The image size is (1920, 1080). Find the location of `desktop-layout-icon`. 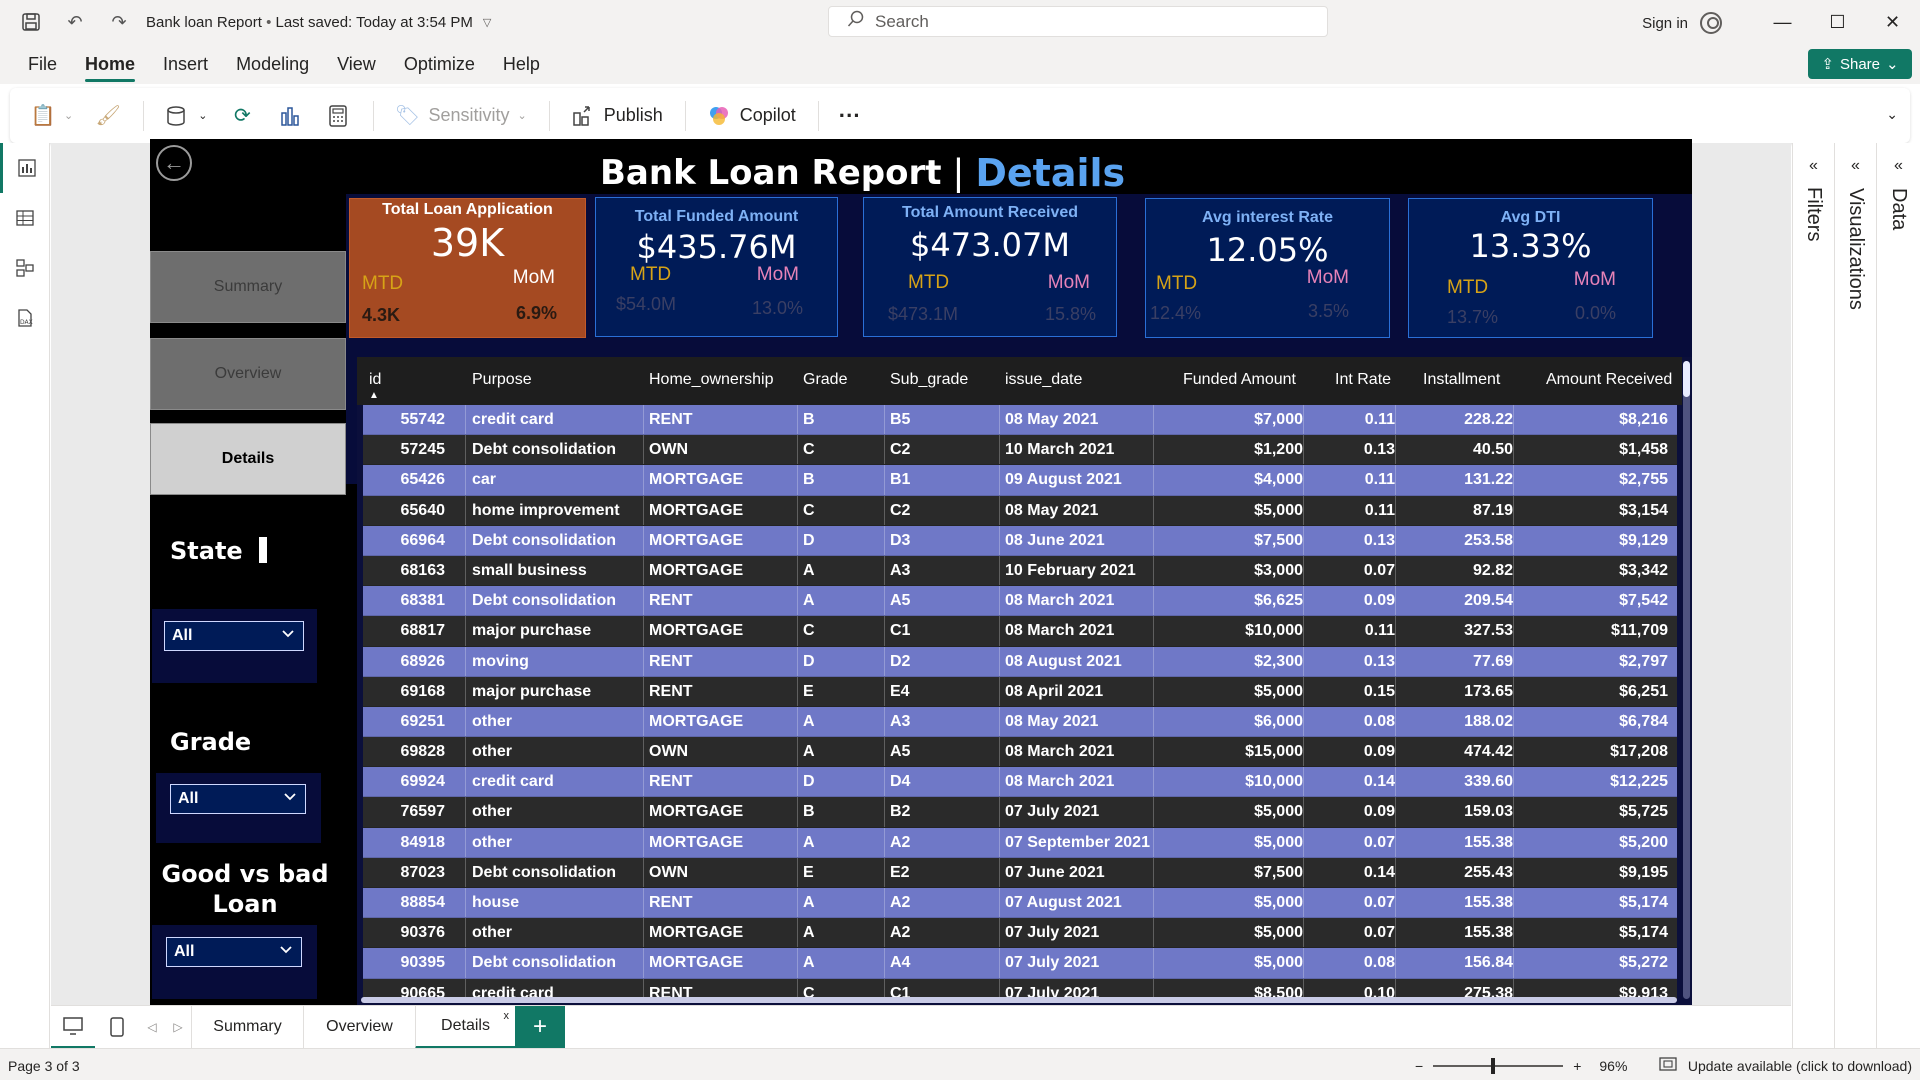

desktop-layout-icon is located at coordinates (73, 1027).